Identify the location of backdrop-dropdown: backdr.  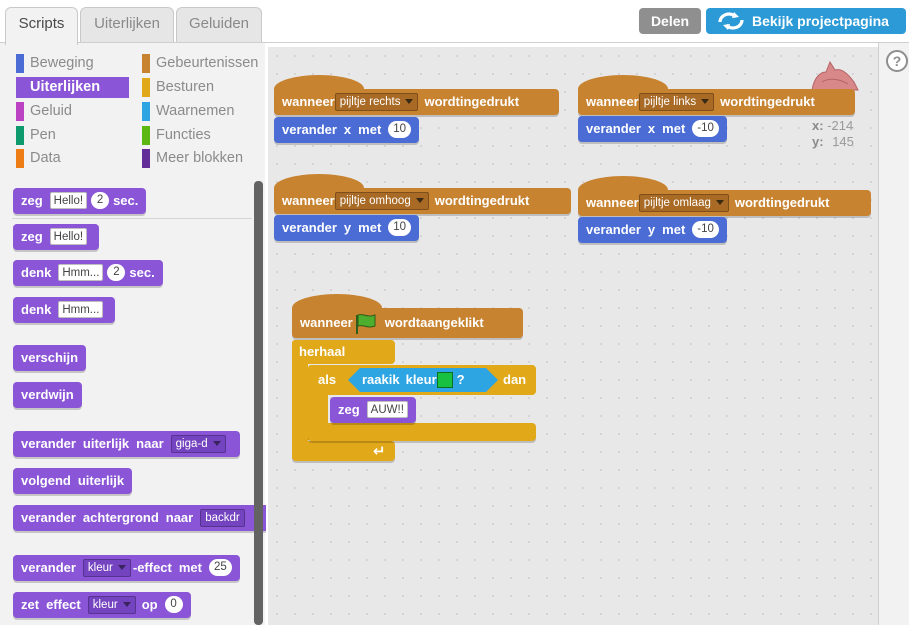
(222, 517).